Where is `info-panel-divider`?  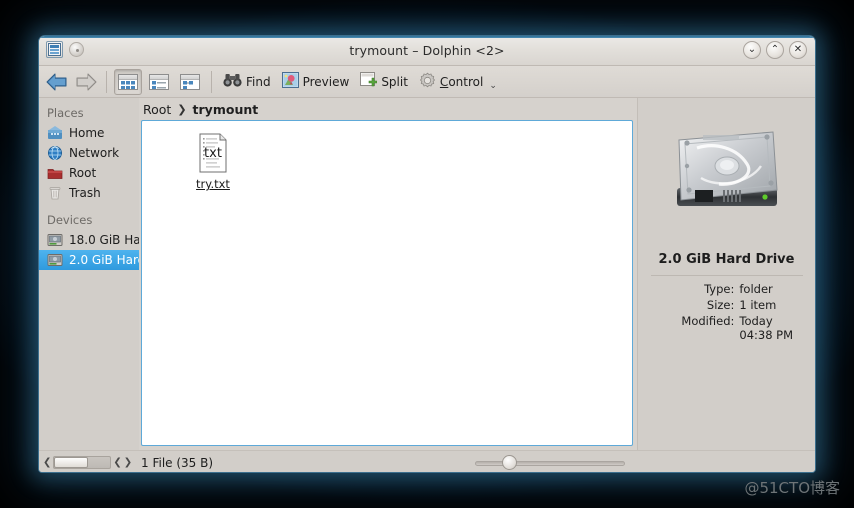 info-panel-divider is located at coordinates (726, 275).